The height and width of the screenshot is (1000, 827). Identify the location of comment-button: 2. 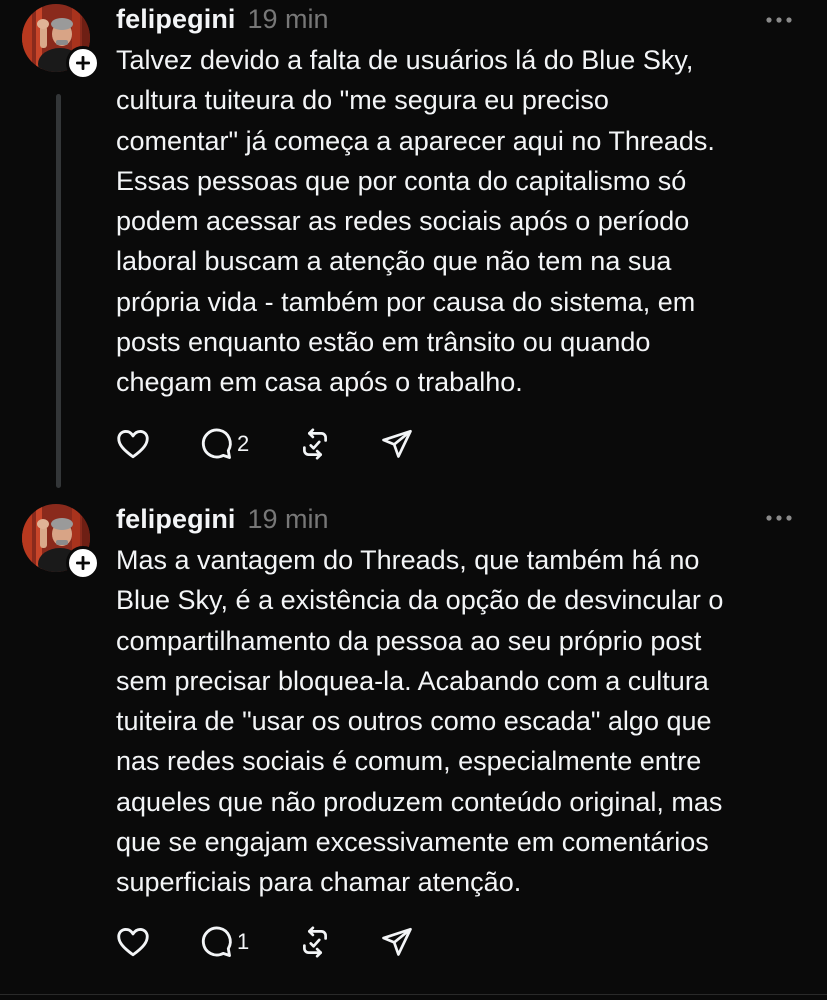
(248, 444).